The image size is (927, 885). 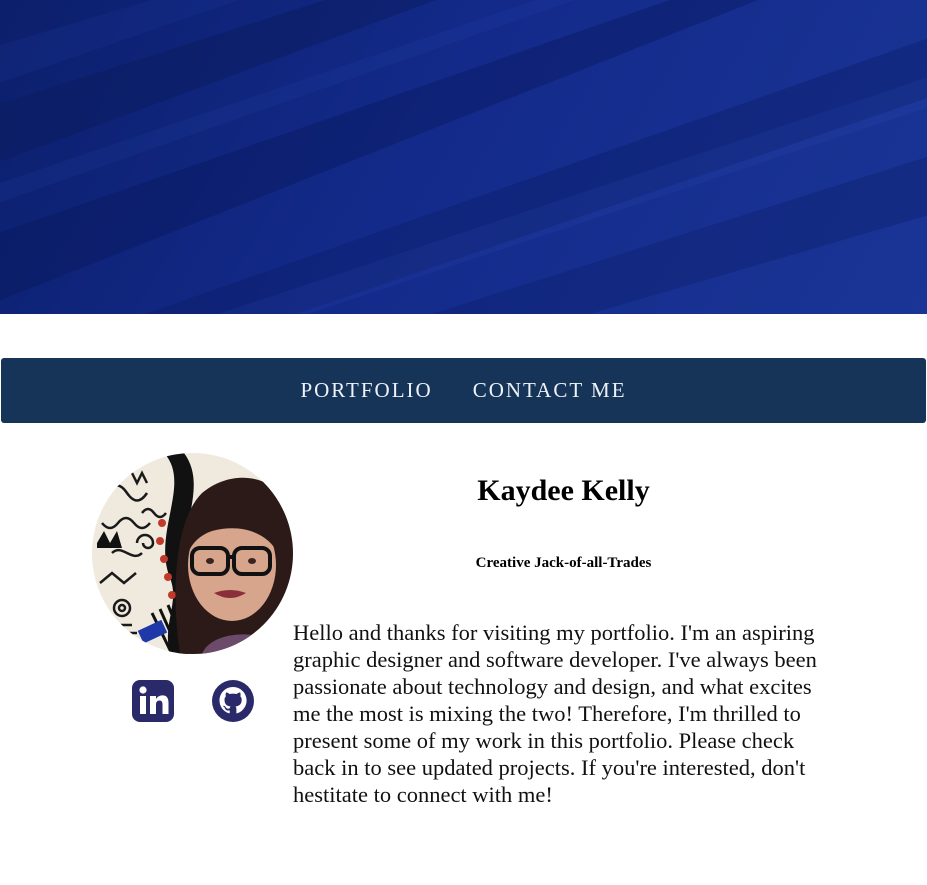 I want to click on nav-link-portfolio: PORTFOLIO, so click(x=366, y=390).